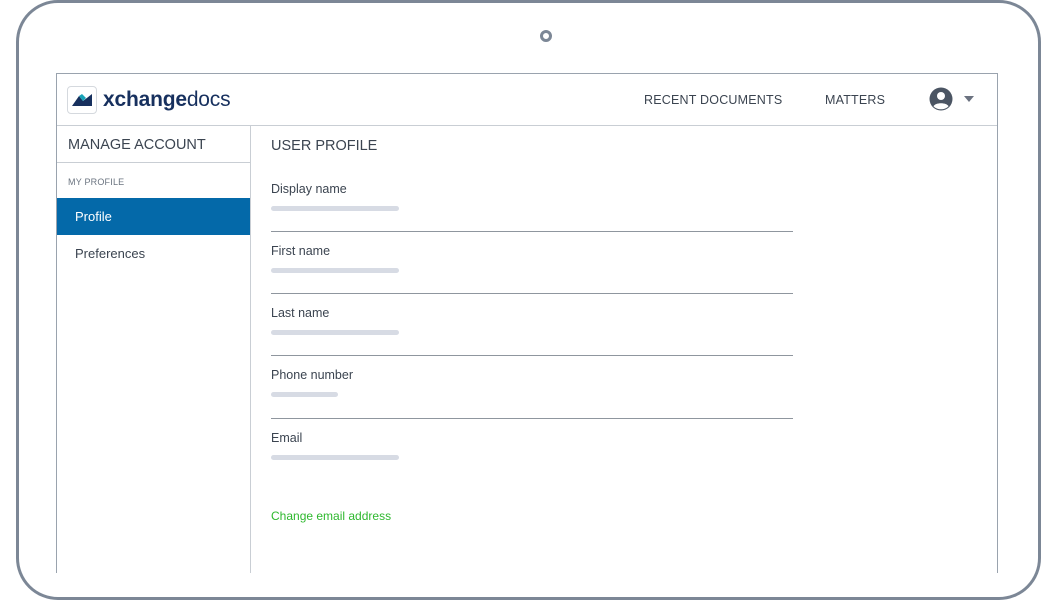  What do you see at coordinates (855, 100) in the screenshot?
I see `nav-matters: MATTERS` at bounding box center [855, 100].